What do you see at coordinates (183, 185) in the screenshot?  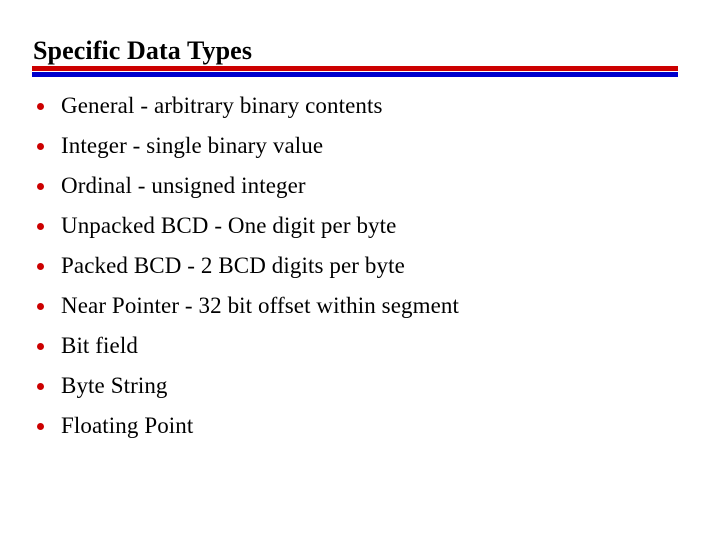 I see `list-item-label: Ordinal - unsigned integer` at bounding box center [183, 185].